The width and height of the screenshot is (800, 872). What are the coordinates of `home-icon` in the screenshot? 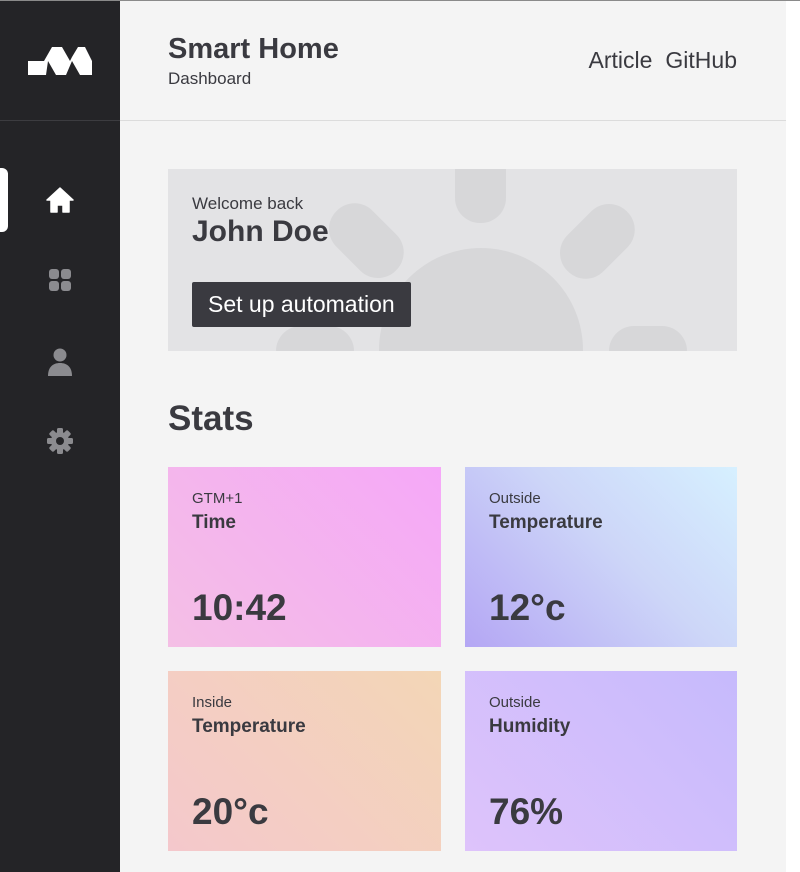 It's located at (60, 200).